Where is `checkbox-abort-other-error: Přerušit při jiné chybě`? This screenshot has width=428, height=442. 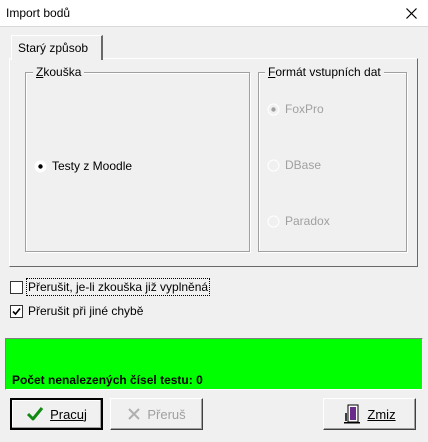
checkbox-abort-other-error: Přerušit při jiné chybě is located at coordinates (76, 311).